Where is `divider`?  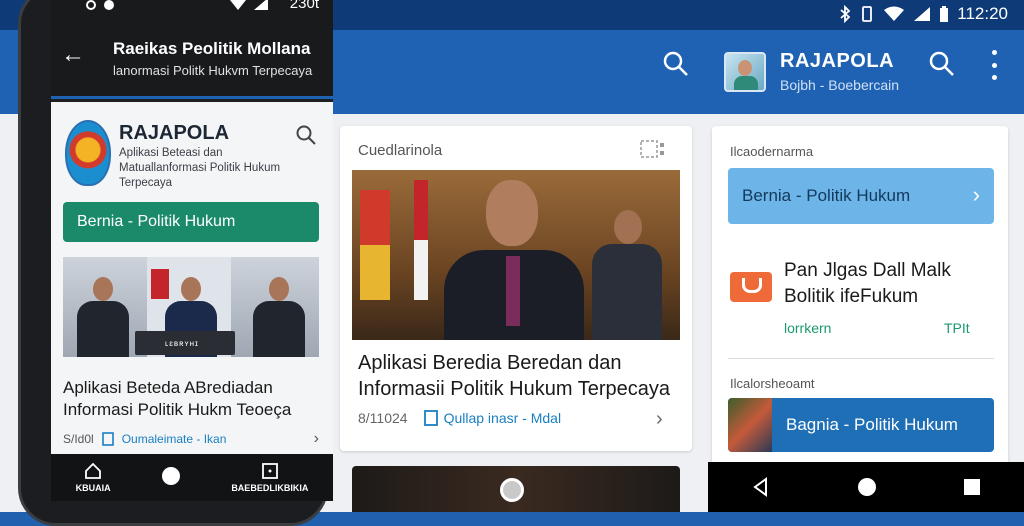 divider is located at coordinates (861, 358).